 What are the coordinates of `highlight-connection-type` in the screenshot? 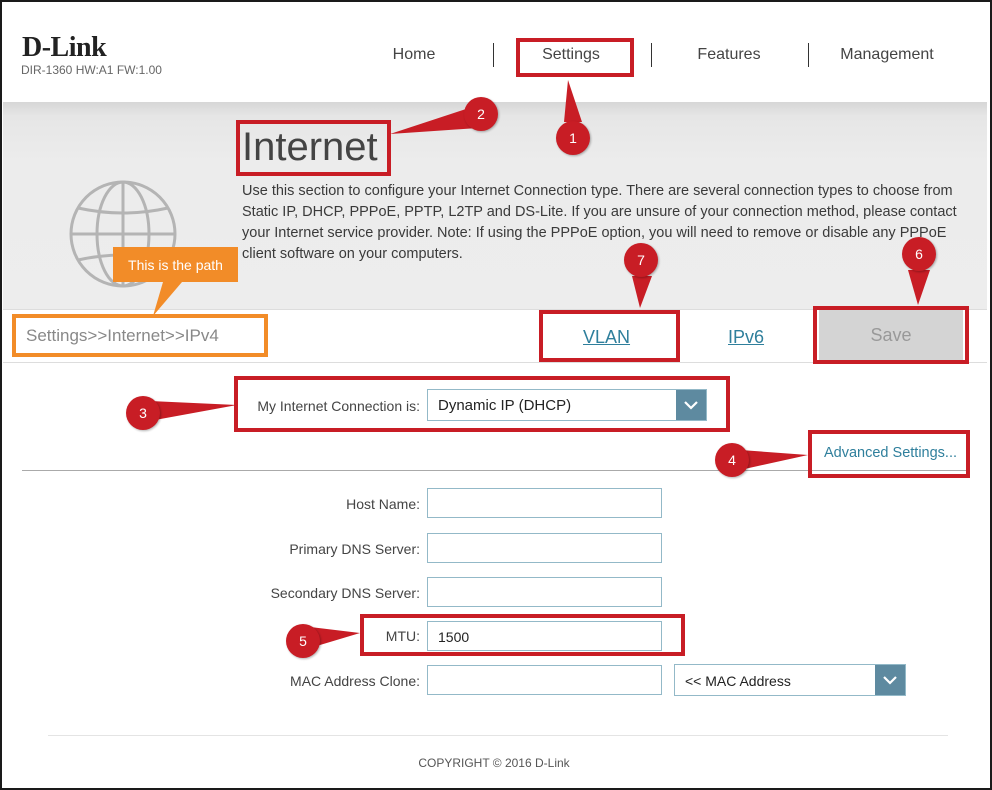 It's located at (482, 404).